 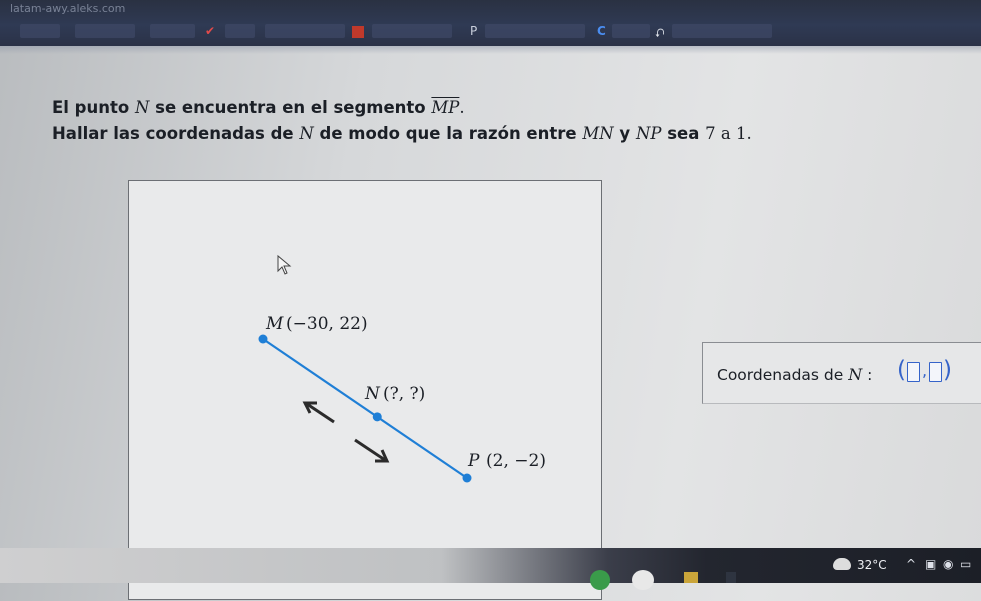 I want to click on segment-mn-symbol: MN, so click(x=598, y=133).